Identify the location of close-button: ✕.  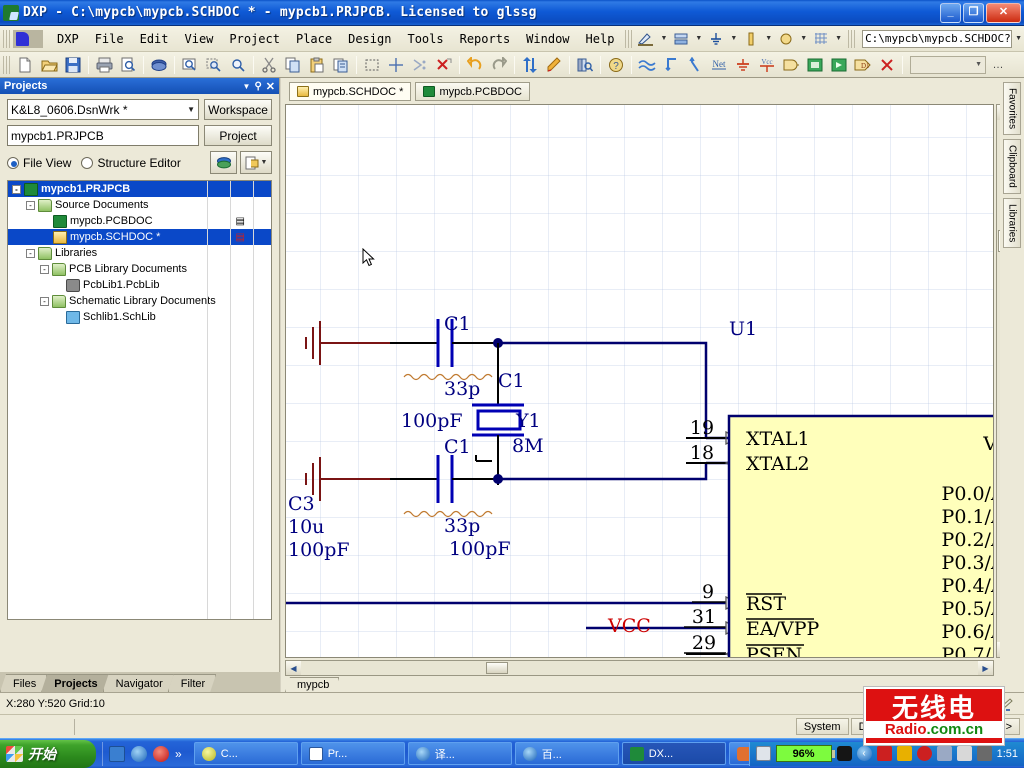
(1003, 12).